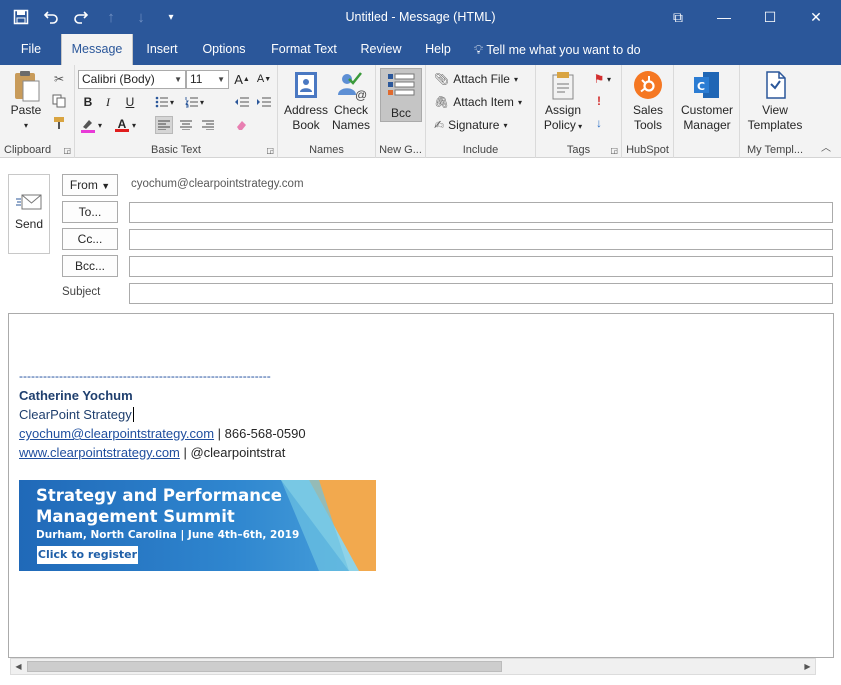 The height and width of the screenshot is (685, 841). Describe the element at coordinates (264, 102) in the screenshot. I see `increase-indent-icon` at that location.